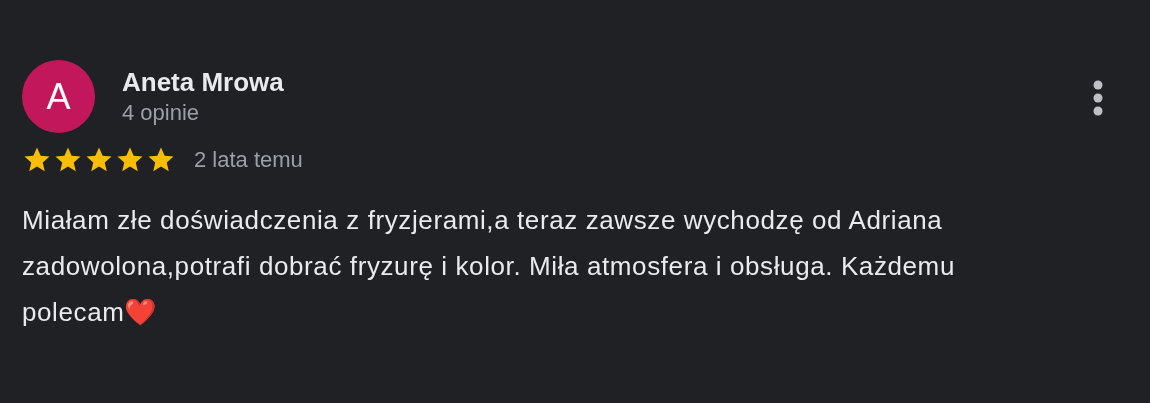  What do you see at coordinates (203, 82) in the screenshot?
I see `author-name: Aneta Mrowa` at bounding box center [203, 82].